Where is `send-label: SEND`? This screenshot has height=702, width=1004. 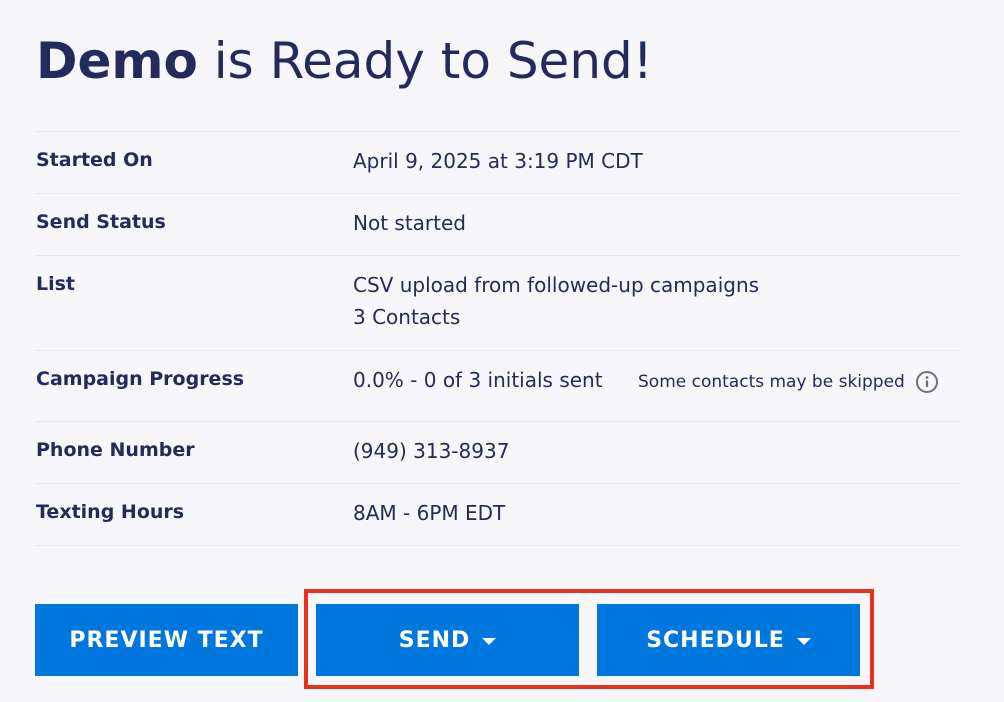 send-label: SEND is located at coordinates (434, 640).